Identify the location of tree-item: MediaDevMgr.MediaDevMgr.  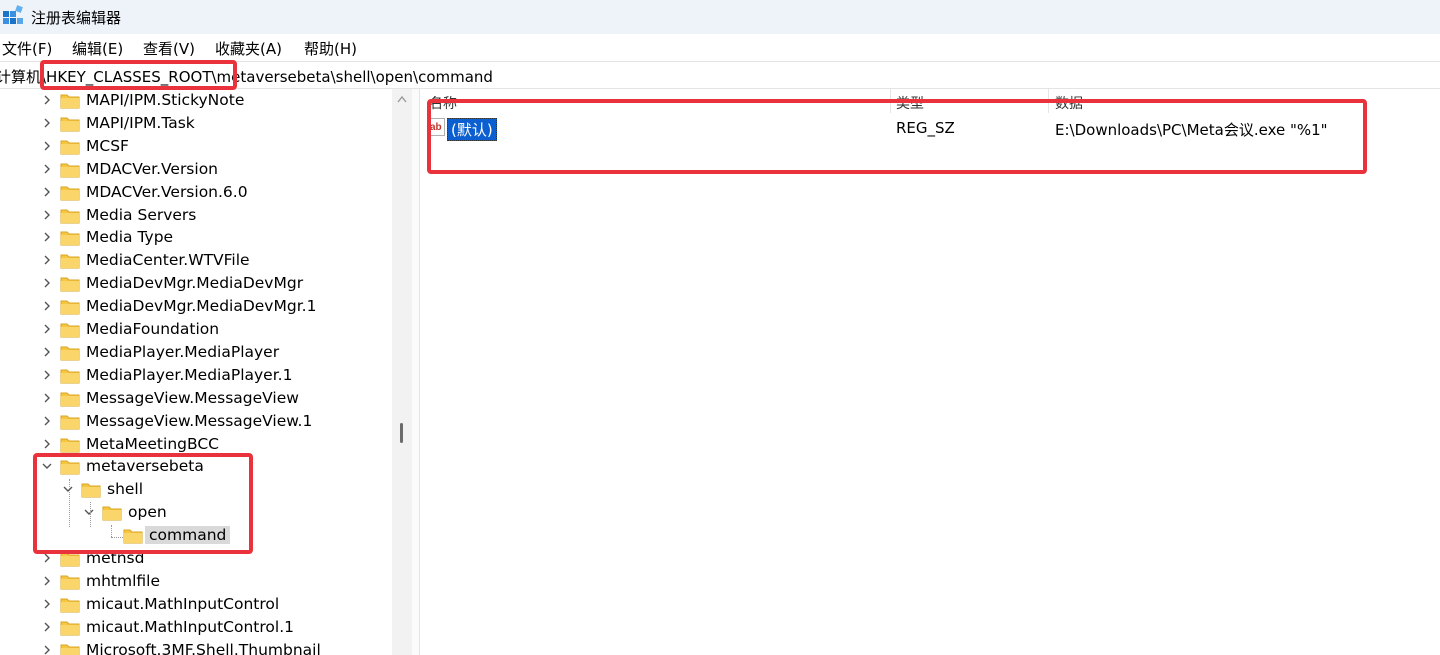
(196, 284).